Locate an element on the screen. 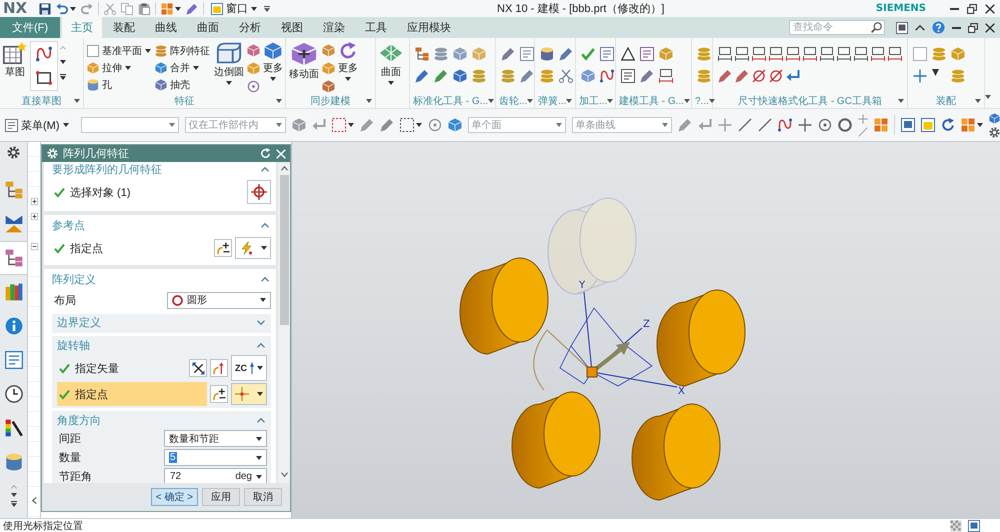 Image resolution: width=1000 pixels, height=532 pixels. diameter-icon is located at coordinates (776, 76).